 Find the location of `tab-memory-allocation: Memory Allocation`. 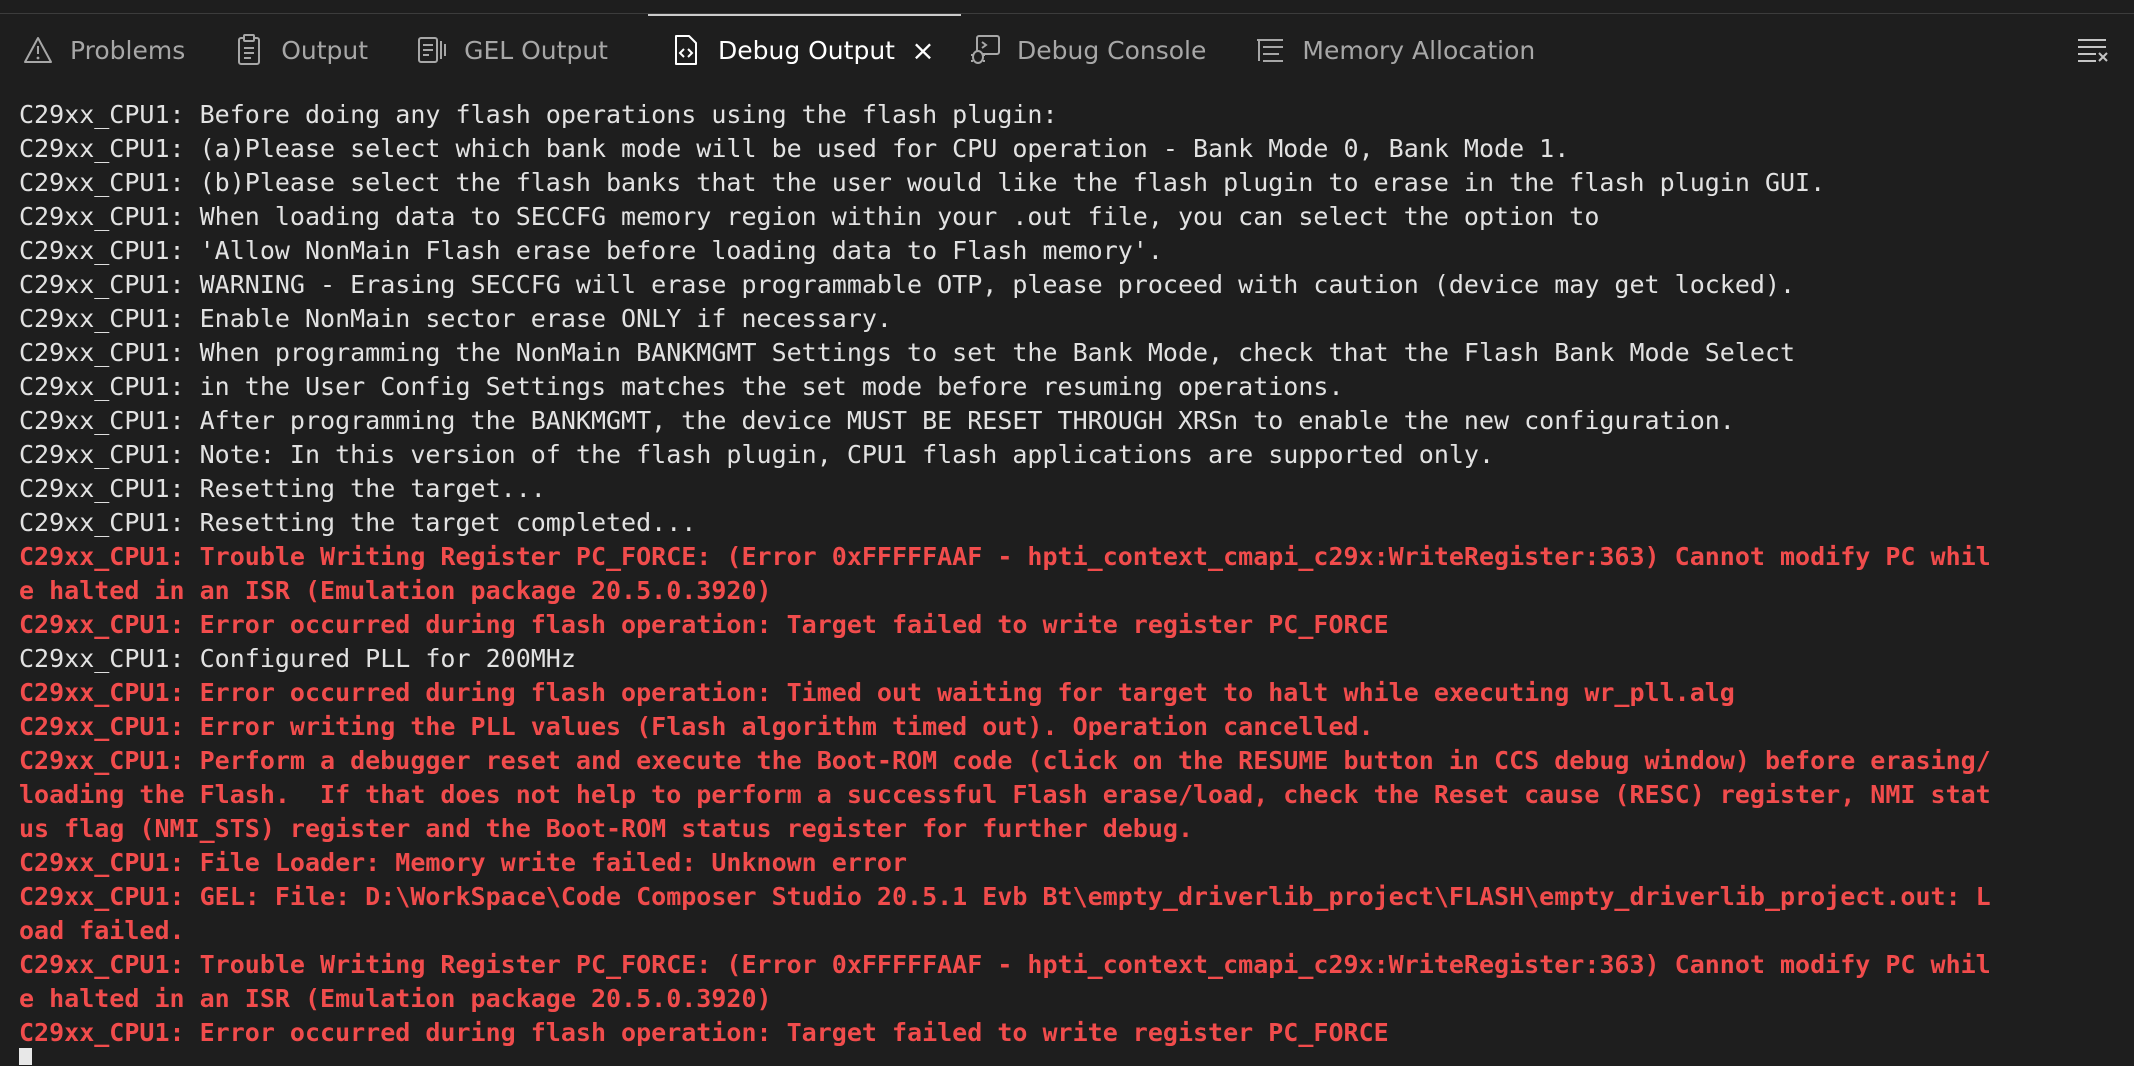

tab-memory-allocation: Memory Allocation is located at coordinates (1396, 50).